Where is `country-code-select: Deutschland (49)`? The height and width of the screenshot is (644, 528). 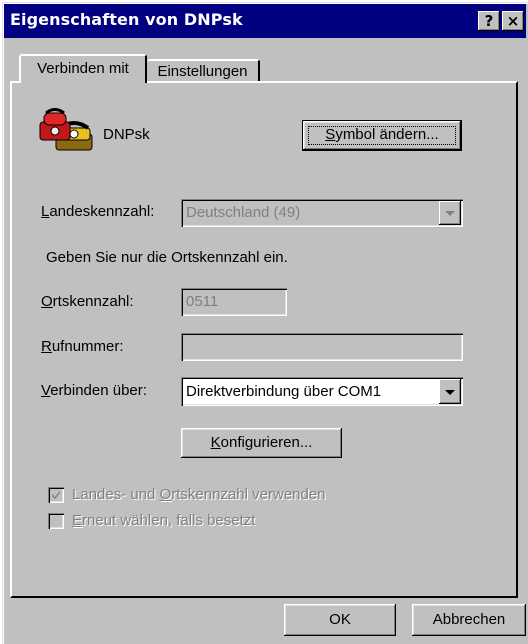 country-code-select: Deutschland (49) is located at coordinates (322, 213).